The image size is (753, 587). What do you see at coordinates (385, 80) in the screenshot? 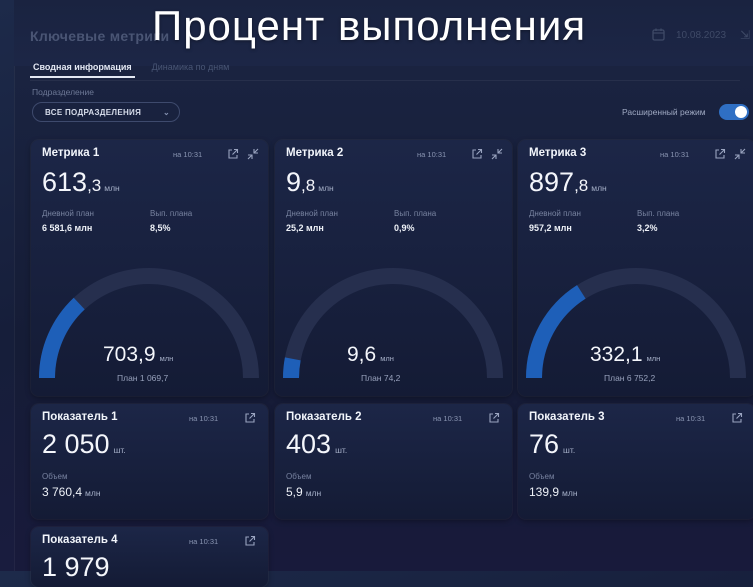
I see `tab-divider` at bounding box center [385, 80].